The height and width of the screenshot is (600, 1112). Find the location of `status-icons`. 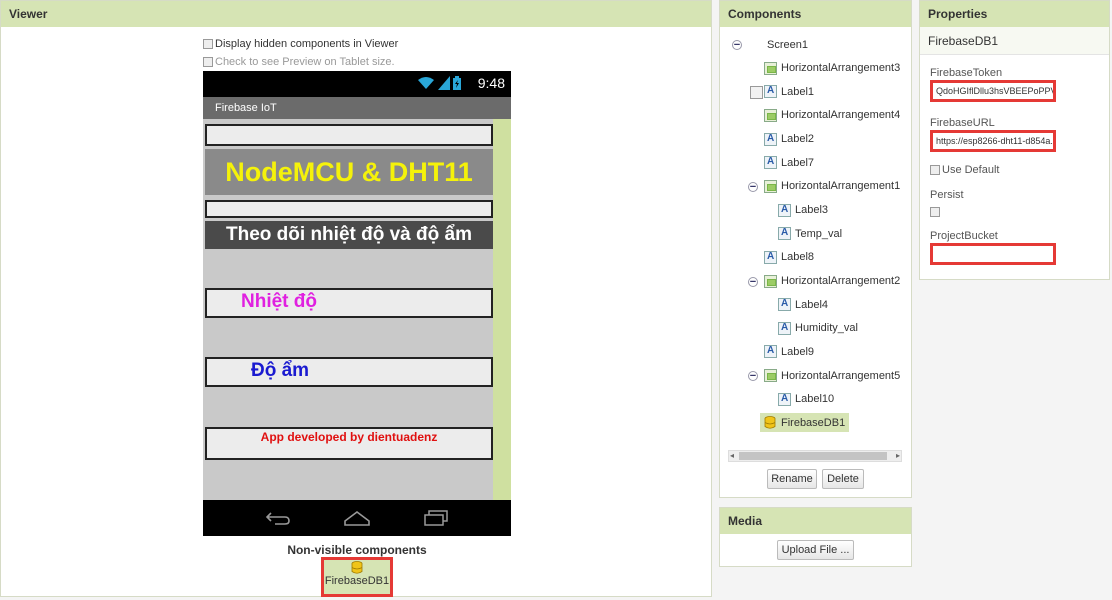

status-icons is located at coordinates (439, 83).